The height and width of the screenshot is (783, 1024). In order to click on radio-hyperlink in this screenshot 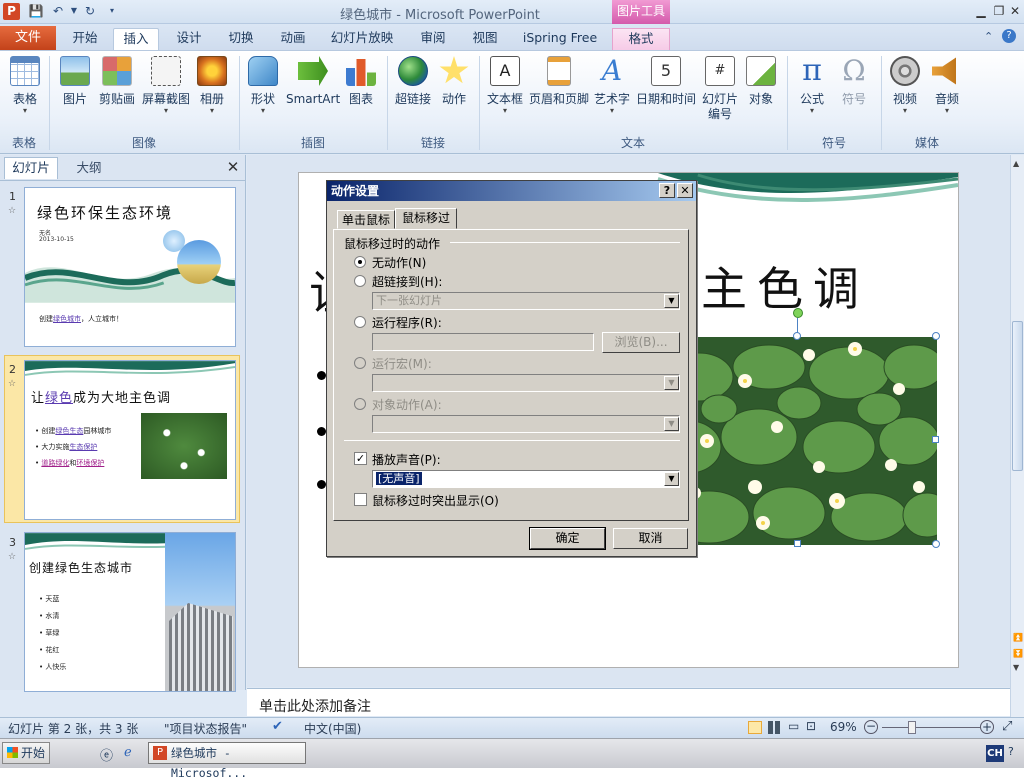, I will do `click(360, 281)`.